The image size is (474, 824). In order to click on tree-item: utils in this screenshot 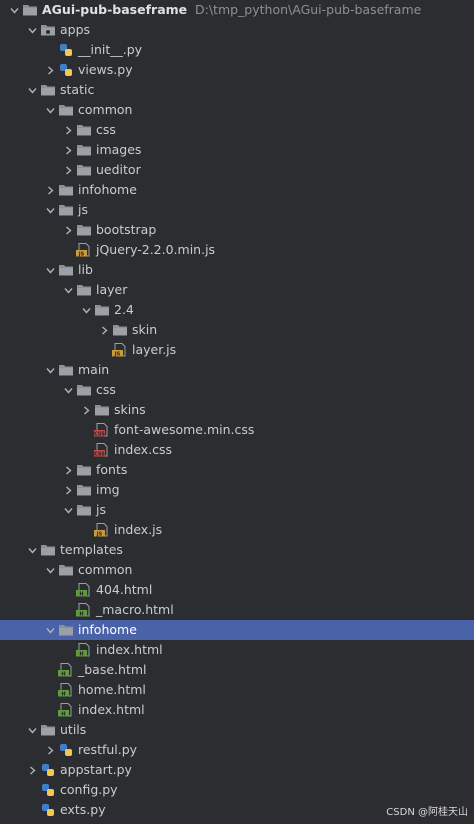, I will do `click(237, 730)`.